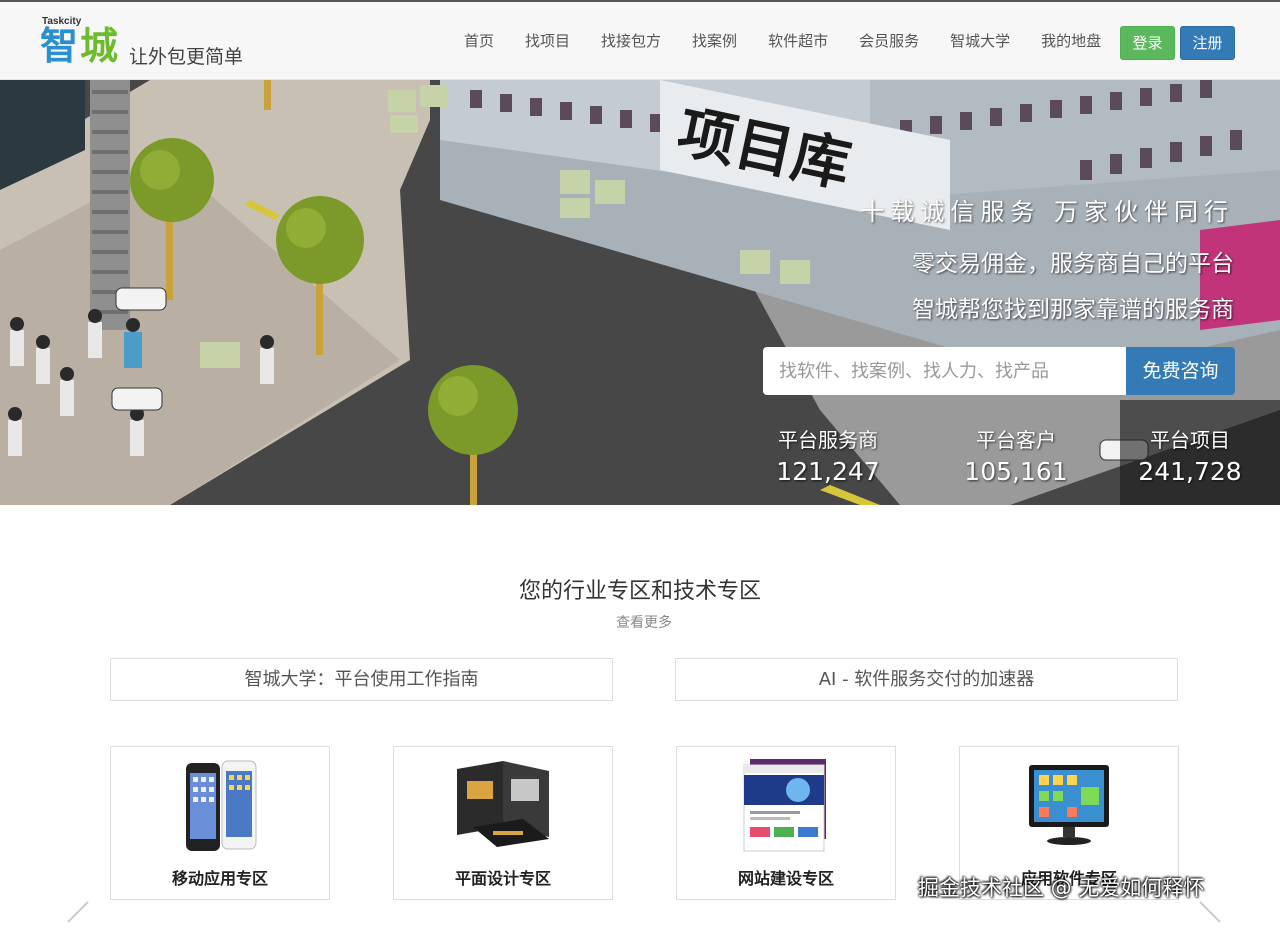 This screenshot has height=929, width=1280. What do you see at coordinates (640, 622) in the screenshot?
I see `see-more-link: 查看更多` at bounding box center [640, 622].